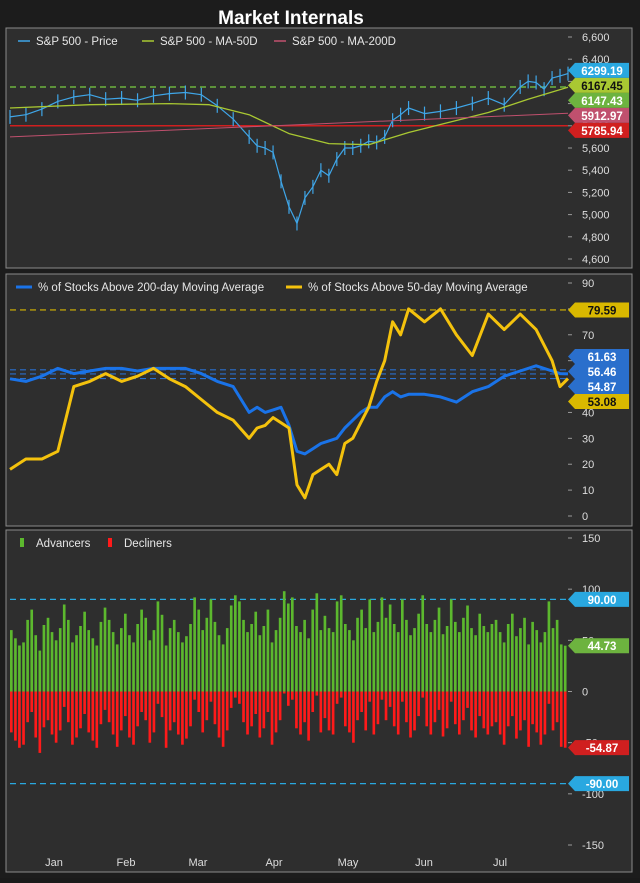  Describe the element at coordinates (596, 171) in the screenshot. I see `y-tick-label: 5,400` at that location.